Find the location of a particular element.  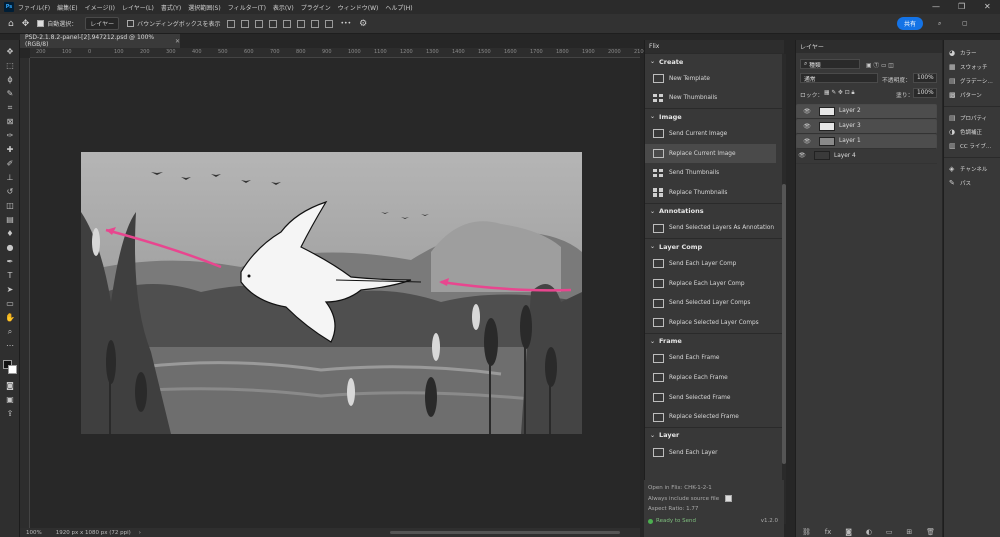

lock-icons: ▦ ✎ ✥ ⊡ 🔒︎ is located at coordinates (839, 93).